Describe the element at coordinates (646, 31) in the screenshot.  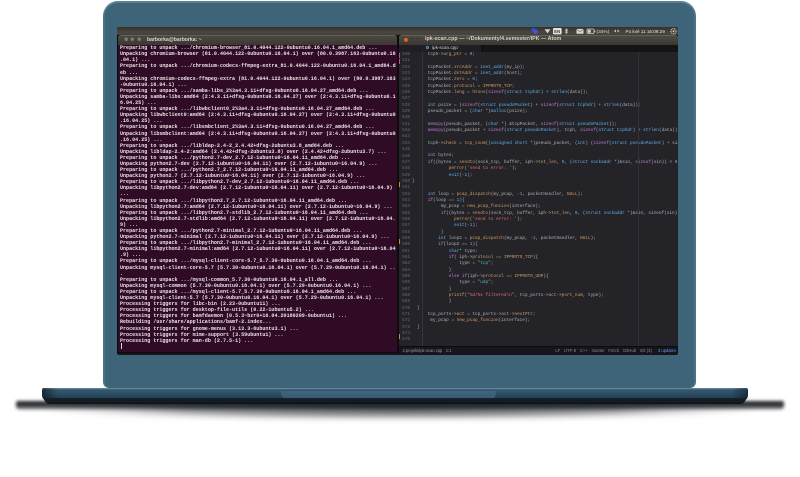
I see `svg-text: Po kvě 11 16:09:29` at that location.